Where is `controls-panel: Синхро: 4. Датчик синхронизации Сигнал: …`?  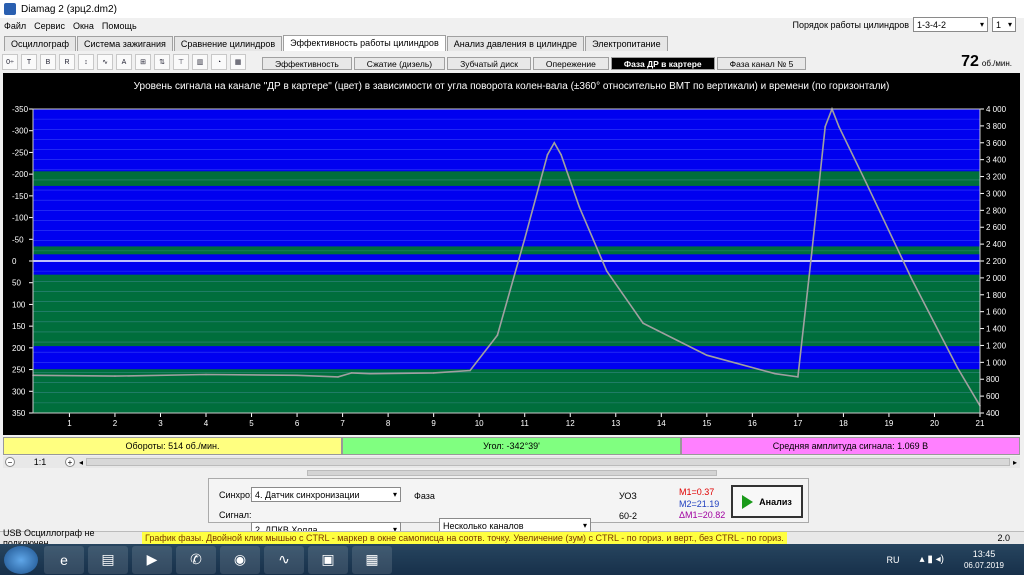
controls-panel: Синхро: 4. Датчик синхронизации Сигнал: … is located at coordinates (508, 513).